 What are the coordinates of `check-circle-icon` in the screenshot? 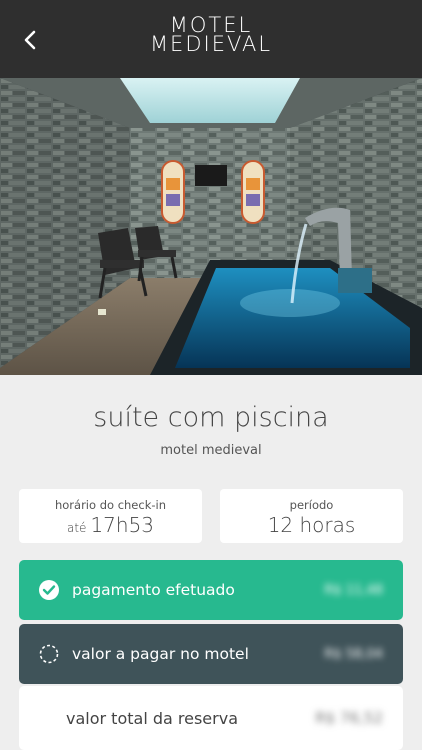 It's located at (49, 590).